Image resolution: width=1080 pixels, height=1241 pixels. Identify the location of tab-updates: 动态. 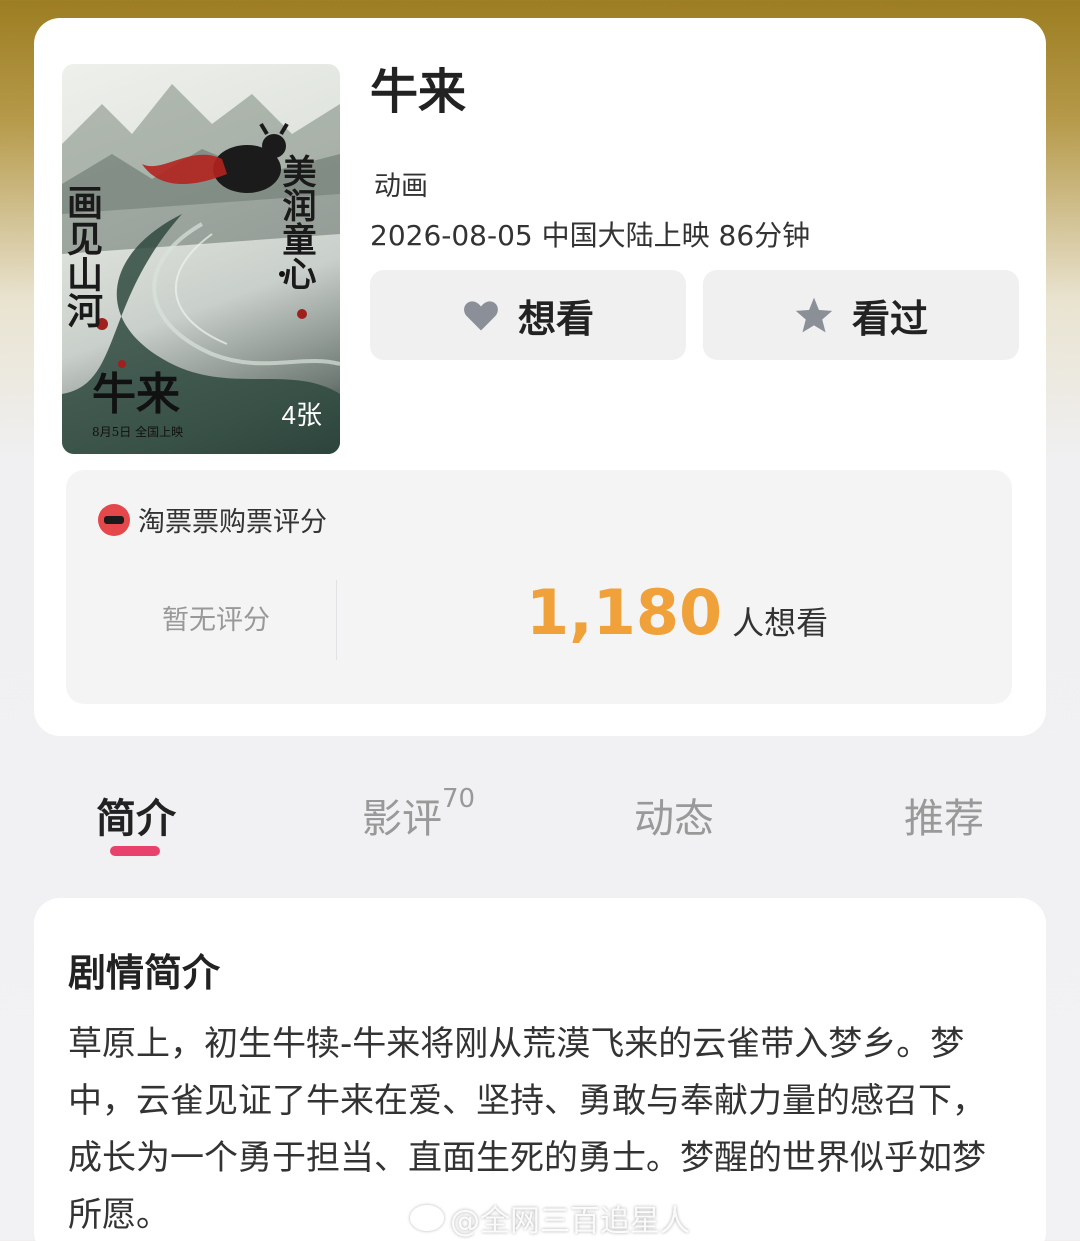
(674, 815).